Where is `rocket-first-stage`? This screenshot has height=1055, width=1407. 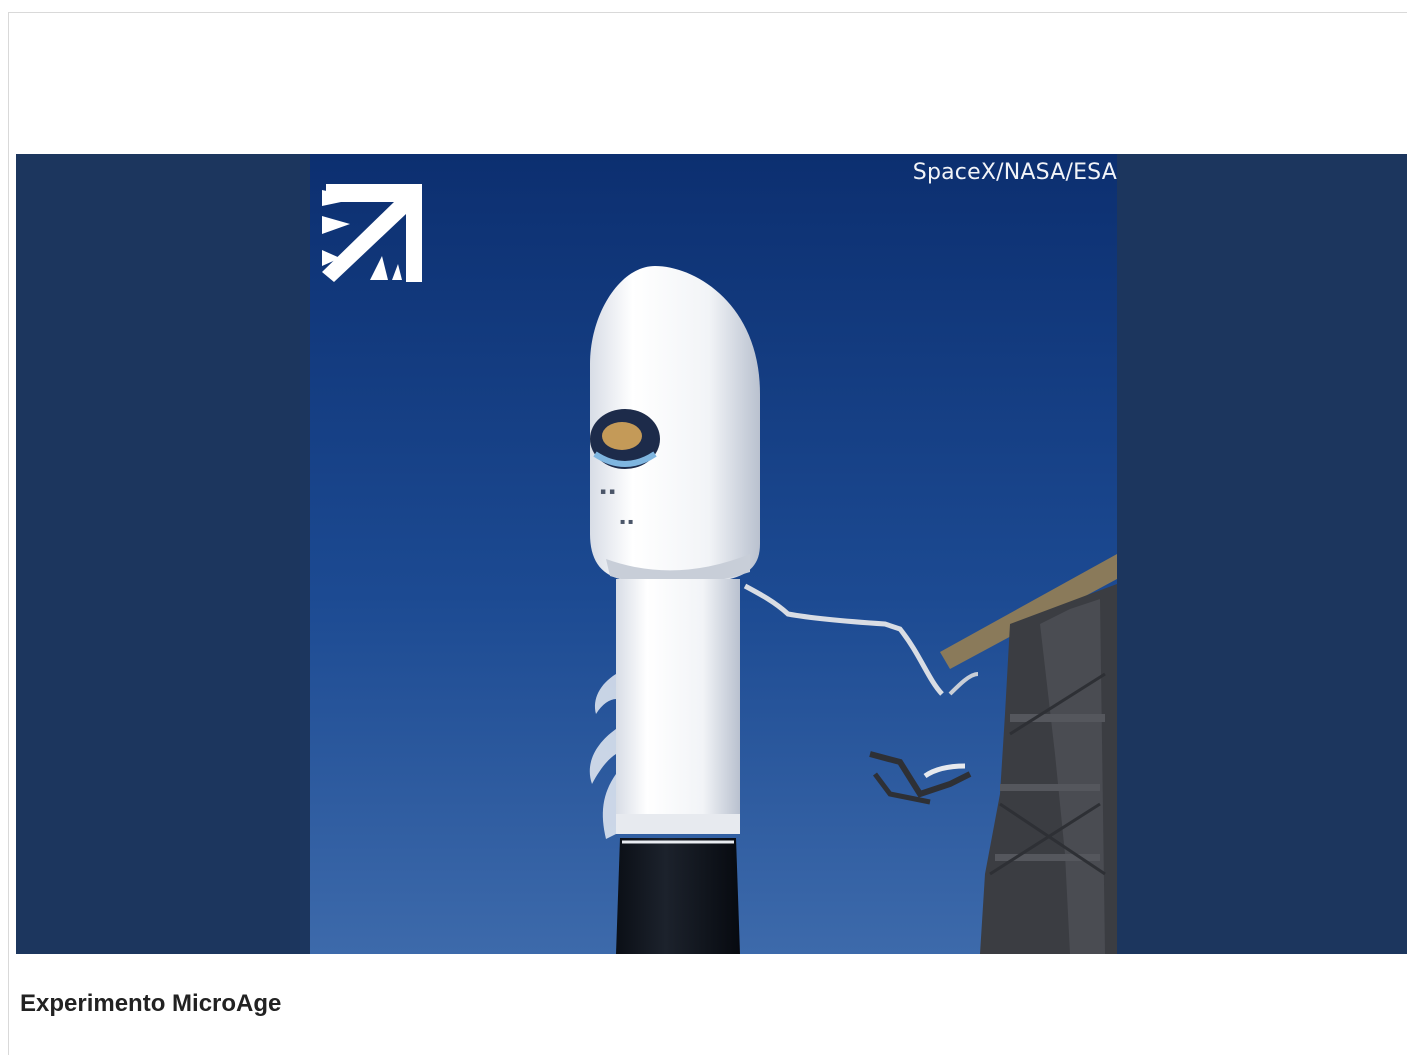 rocket-first-stage is located at coordinates (678, 896).